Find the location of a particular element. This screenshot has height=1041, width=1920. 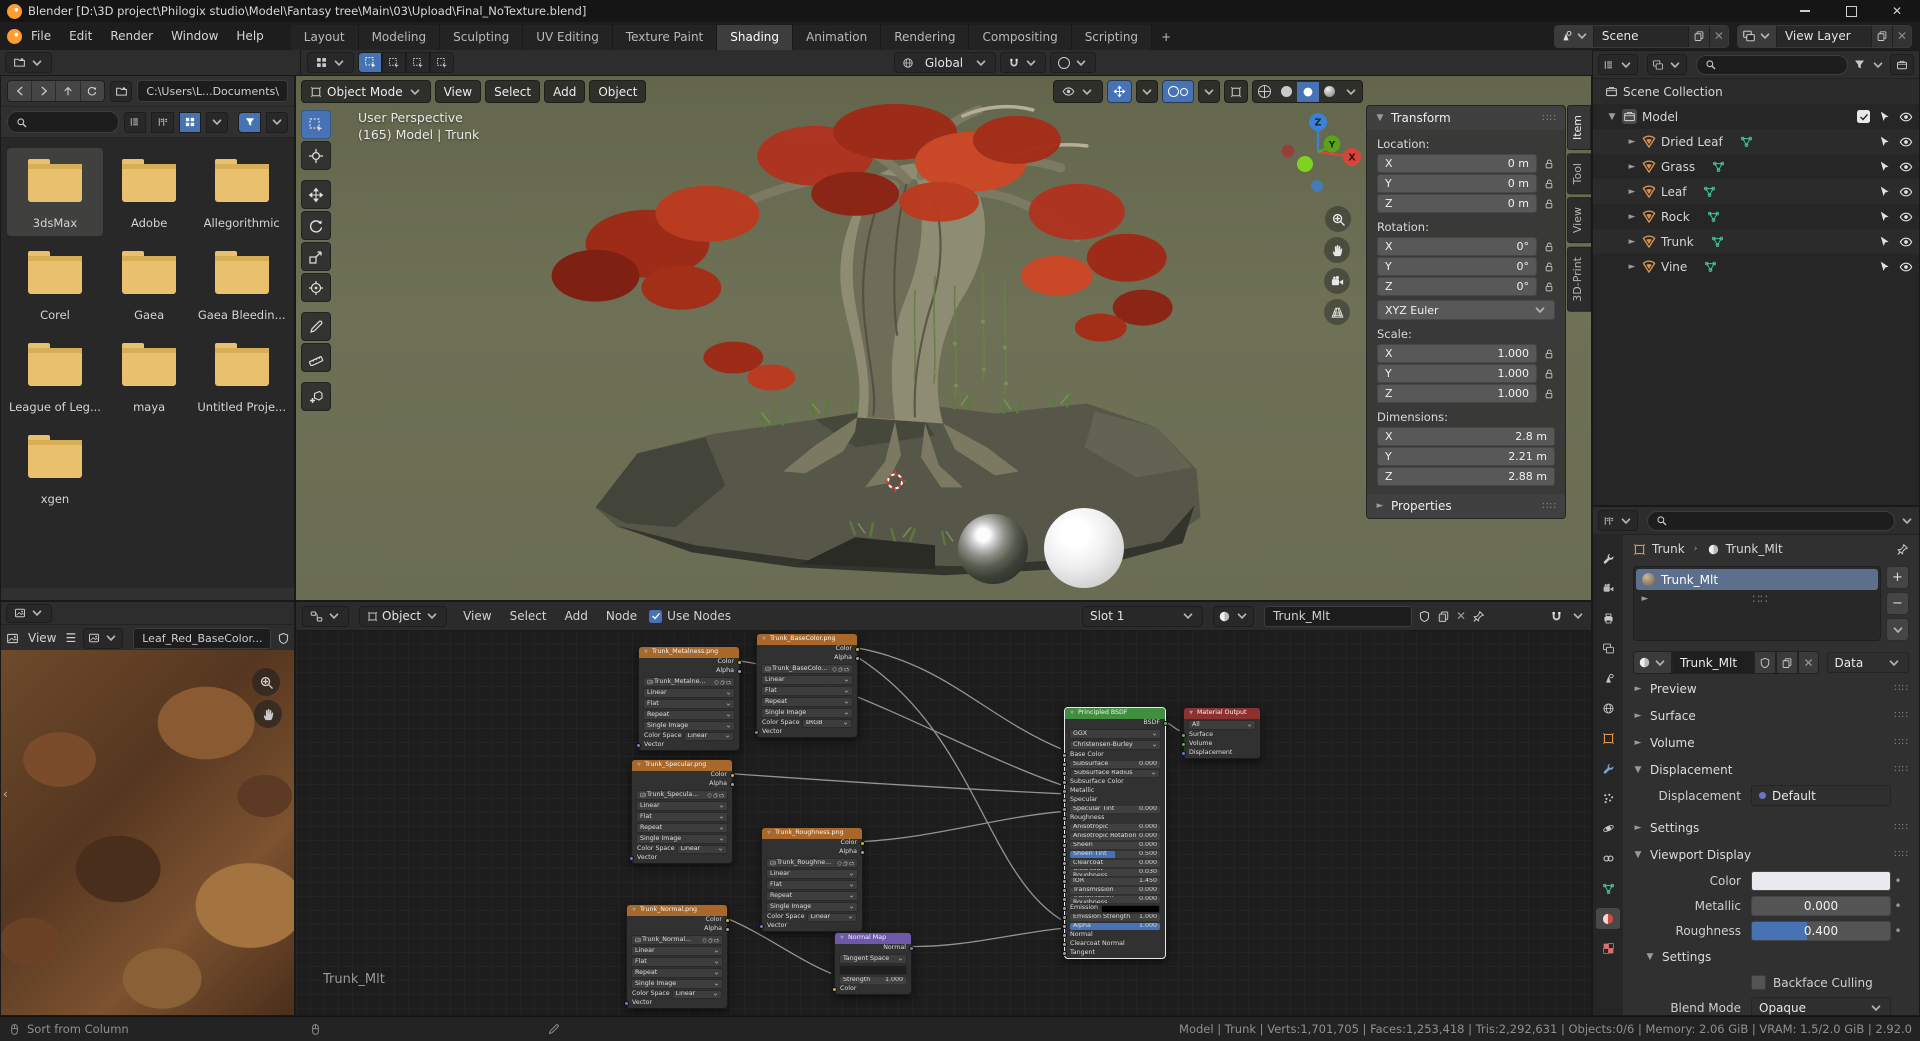

pin-icon is located at coordinates (1478, 616).